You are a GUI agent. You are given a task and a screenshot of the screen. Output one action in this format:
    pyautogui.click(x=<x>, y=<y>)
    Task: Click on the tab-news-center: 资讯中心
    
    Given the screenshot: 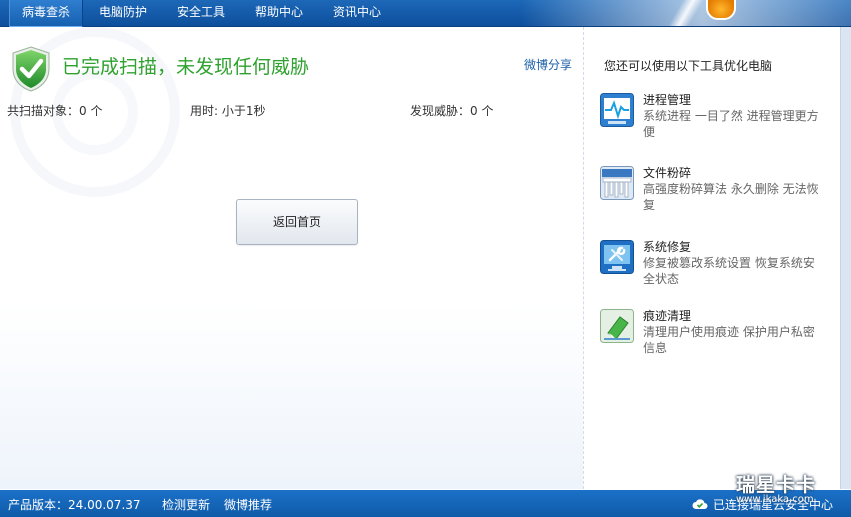 What is the action you would take?
    pyautogui.click(x=357, y=13)
    